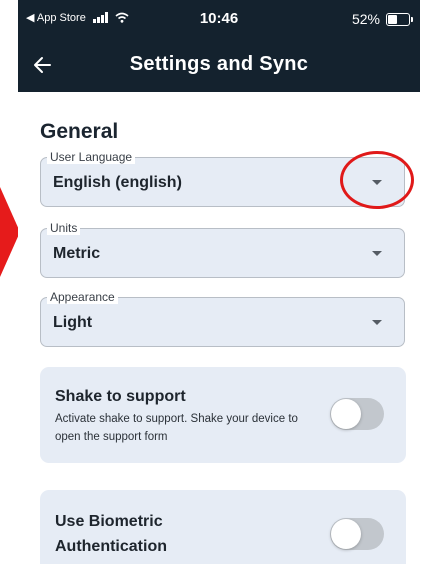  What do you see at coordinates (111, 546) in the screenshot?
I see `card-title-line2: Authentication` at bounding box center [111, 546].